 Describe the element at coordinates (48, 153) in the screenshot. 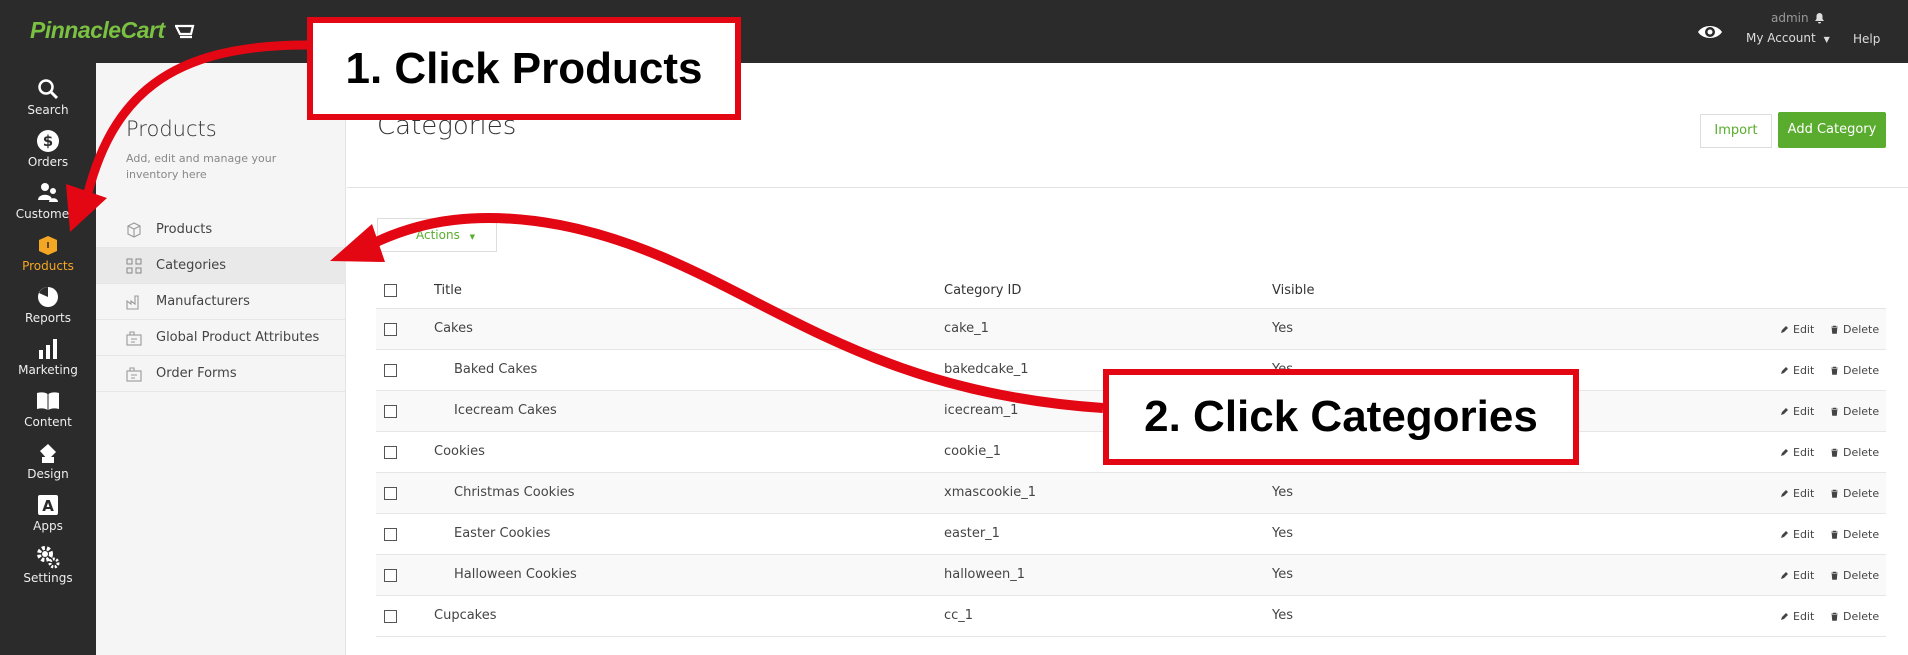

I see `nav-item-orders: $ Orders` at that location.